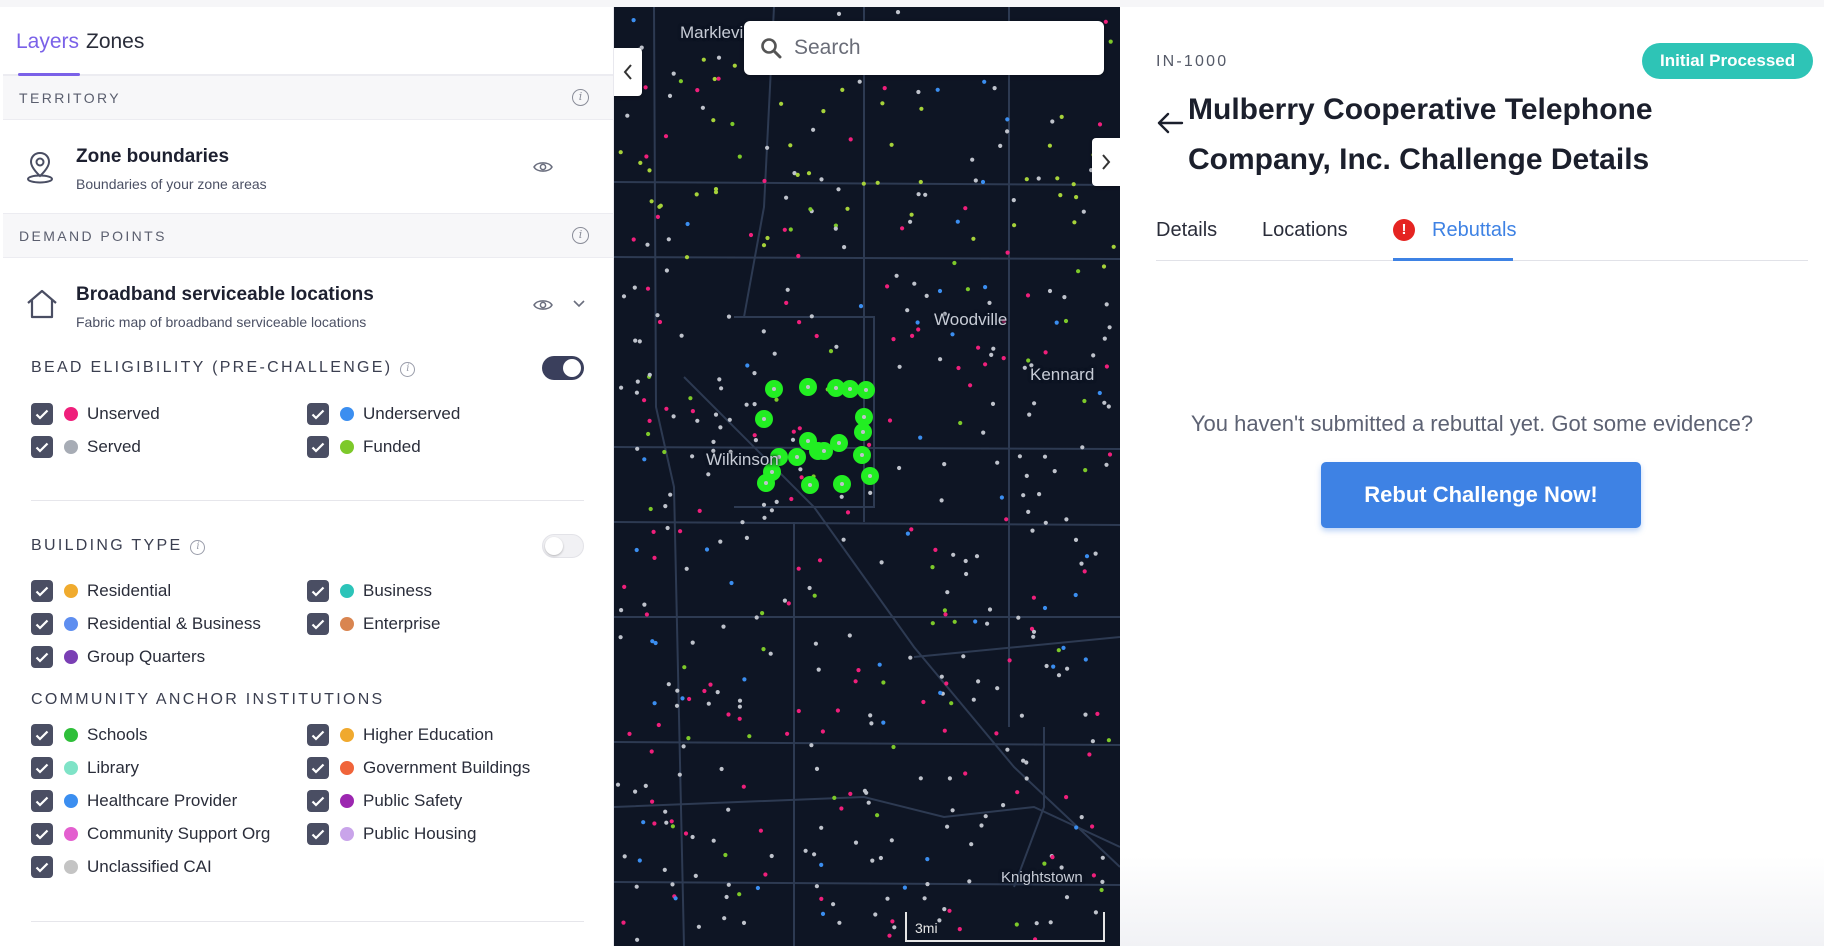  I want to click on legend-color-dot, so click(347, 801).